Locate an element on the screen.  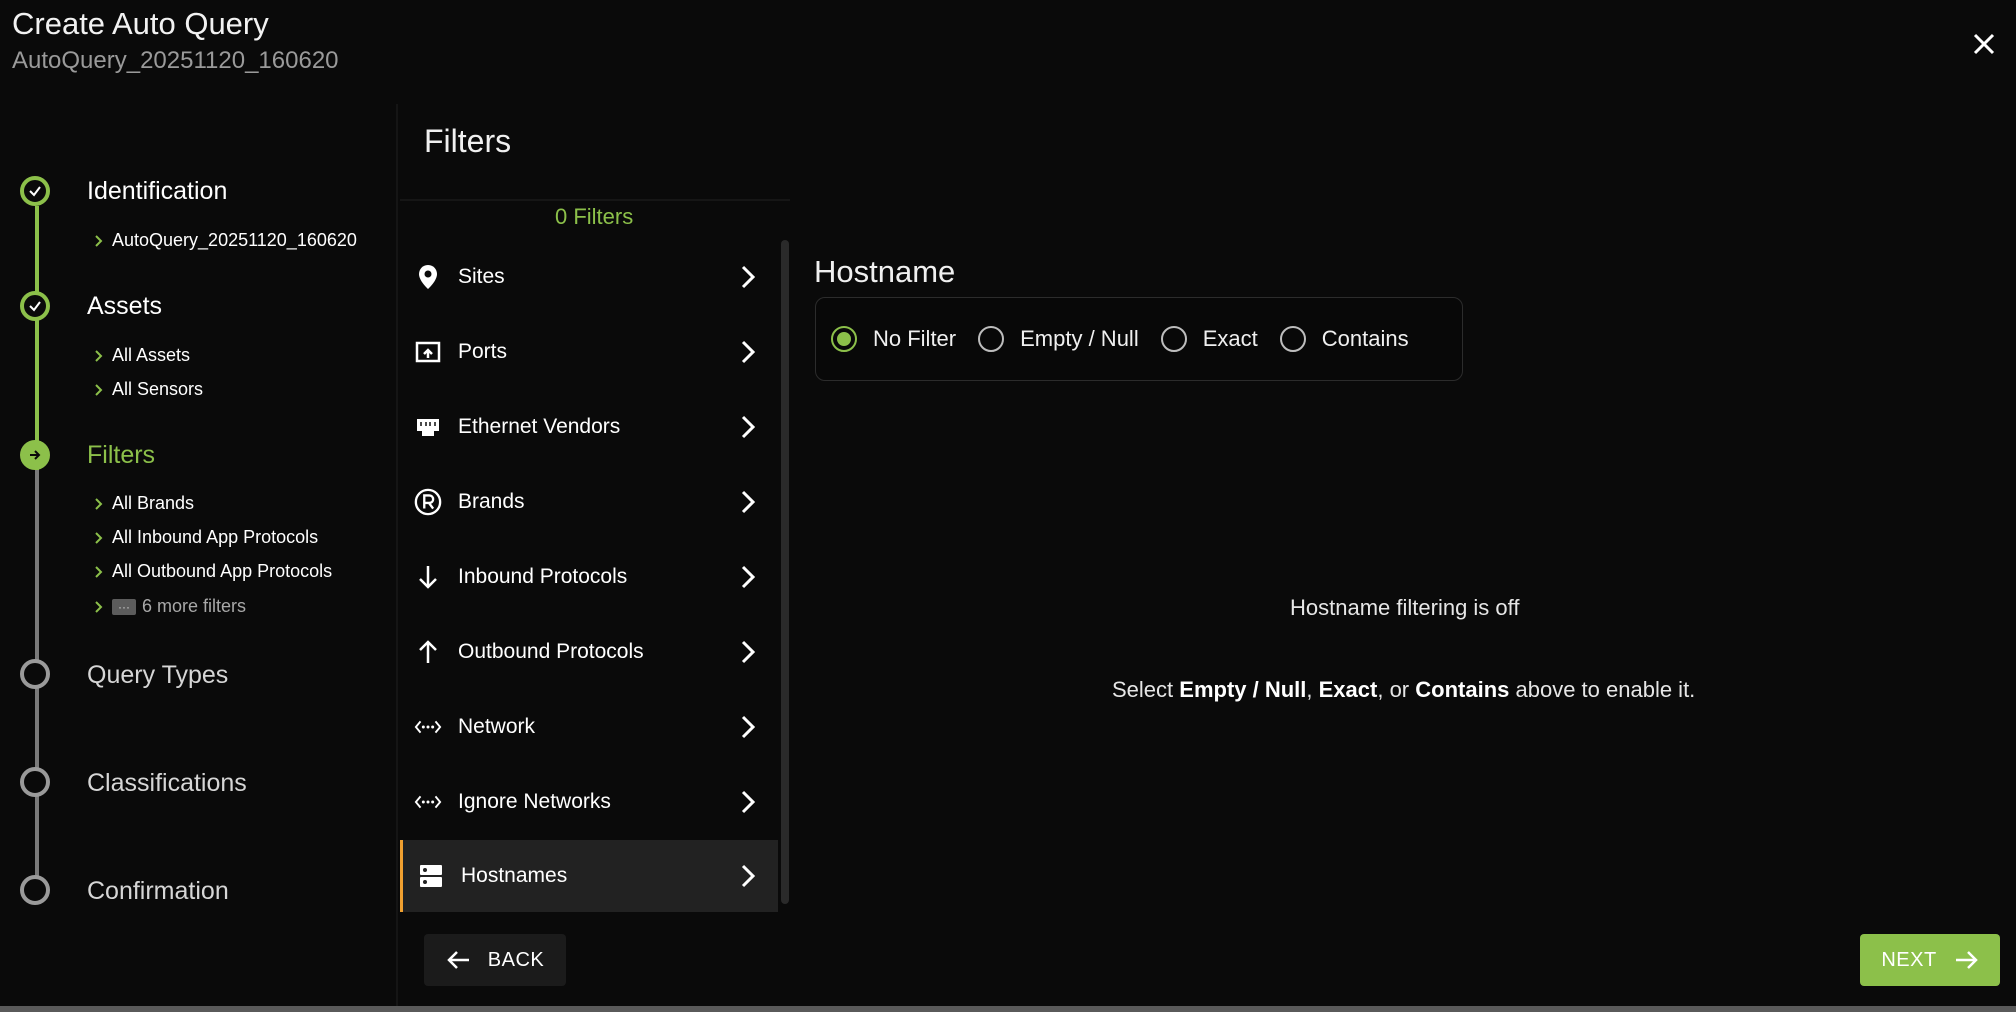
radio-label: Empty / Null is located at coordinates (1079, 338).